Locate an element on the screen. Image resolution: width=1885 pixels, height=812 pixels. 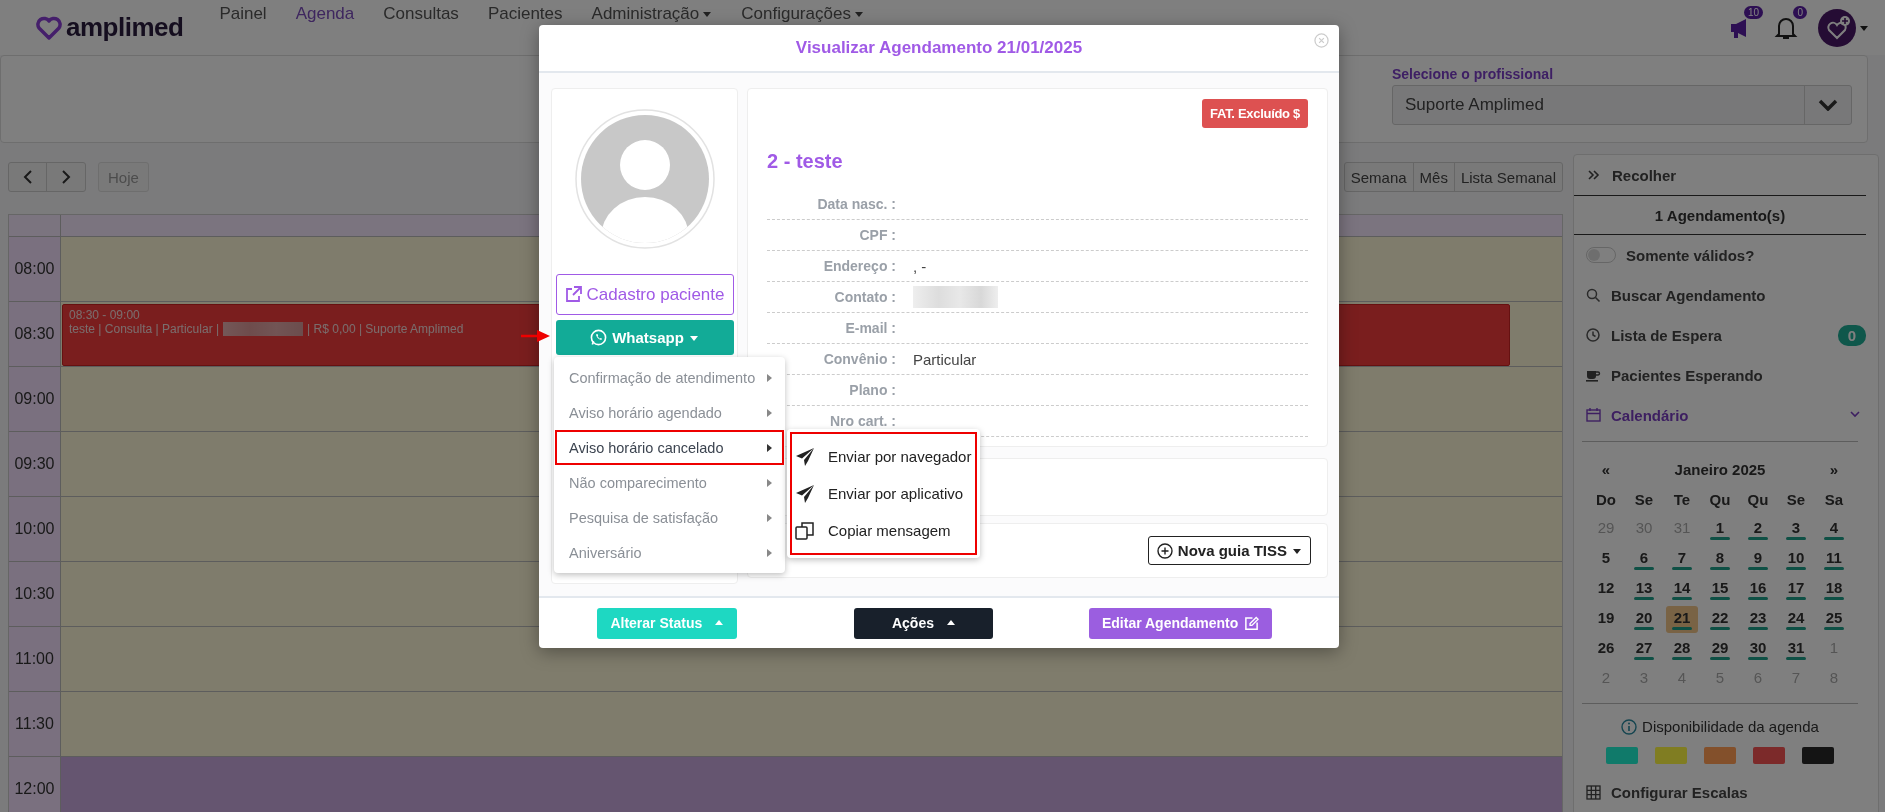
view-button: Lista Semanal is located at coordinates (1508, 177).